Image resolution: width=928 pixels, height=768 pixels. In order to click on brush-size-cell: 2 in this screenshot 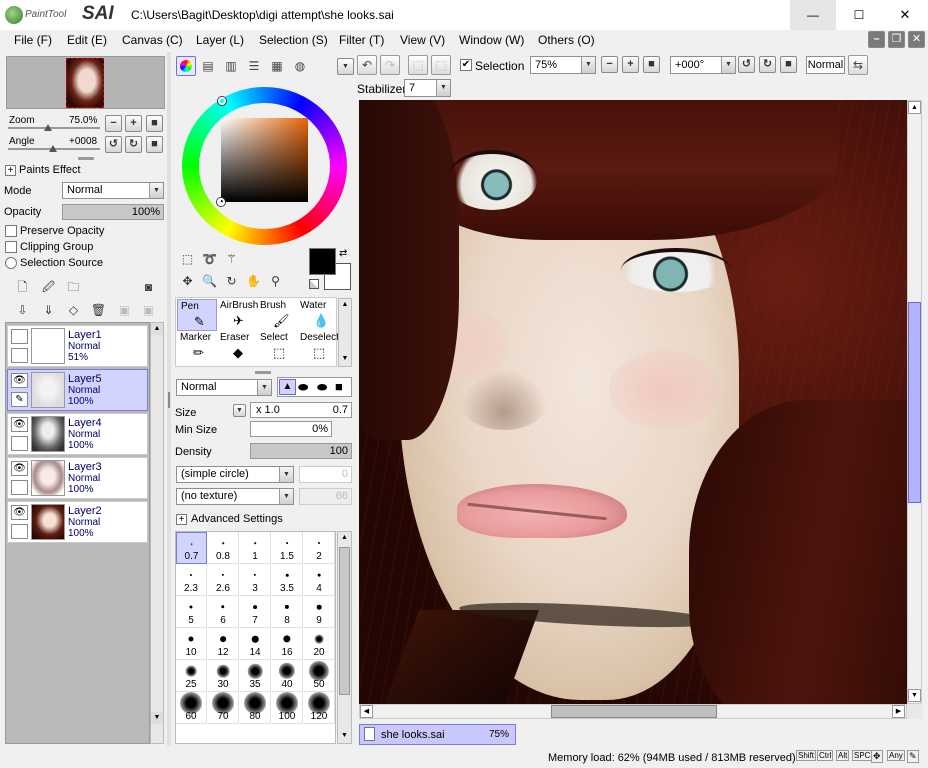, I will do `click(319, 548)`.